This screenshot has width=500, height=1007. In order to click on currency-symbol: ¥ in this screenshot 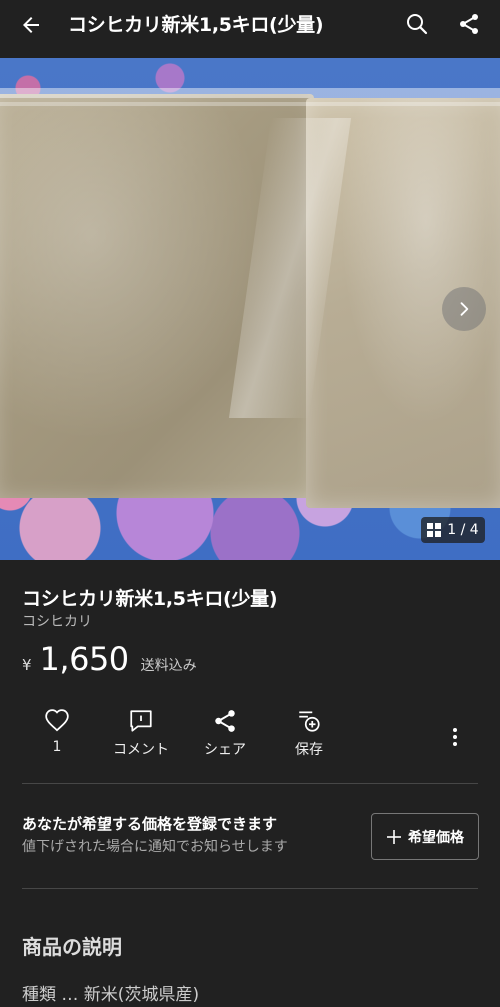, I will do `click(27, 665)`.